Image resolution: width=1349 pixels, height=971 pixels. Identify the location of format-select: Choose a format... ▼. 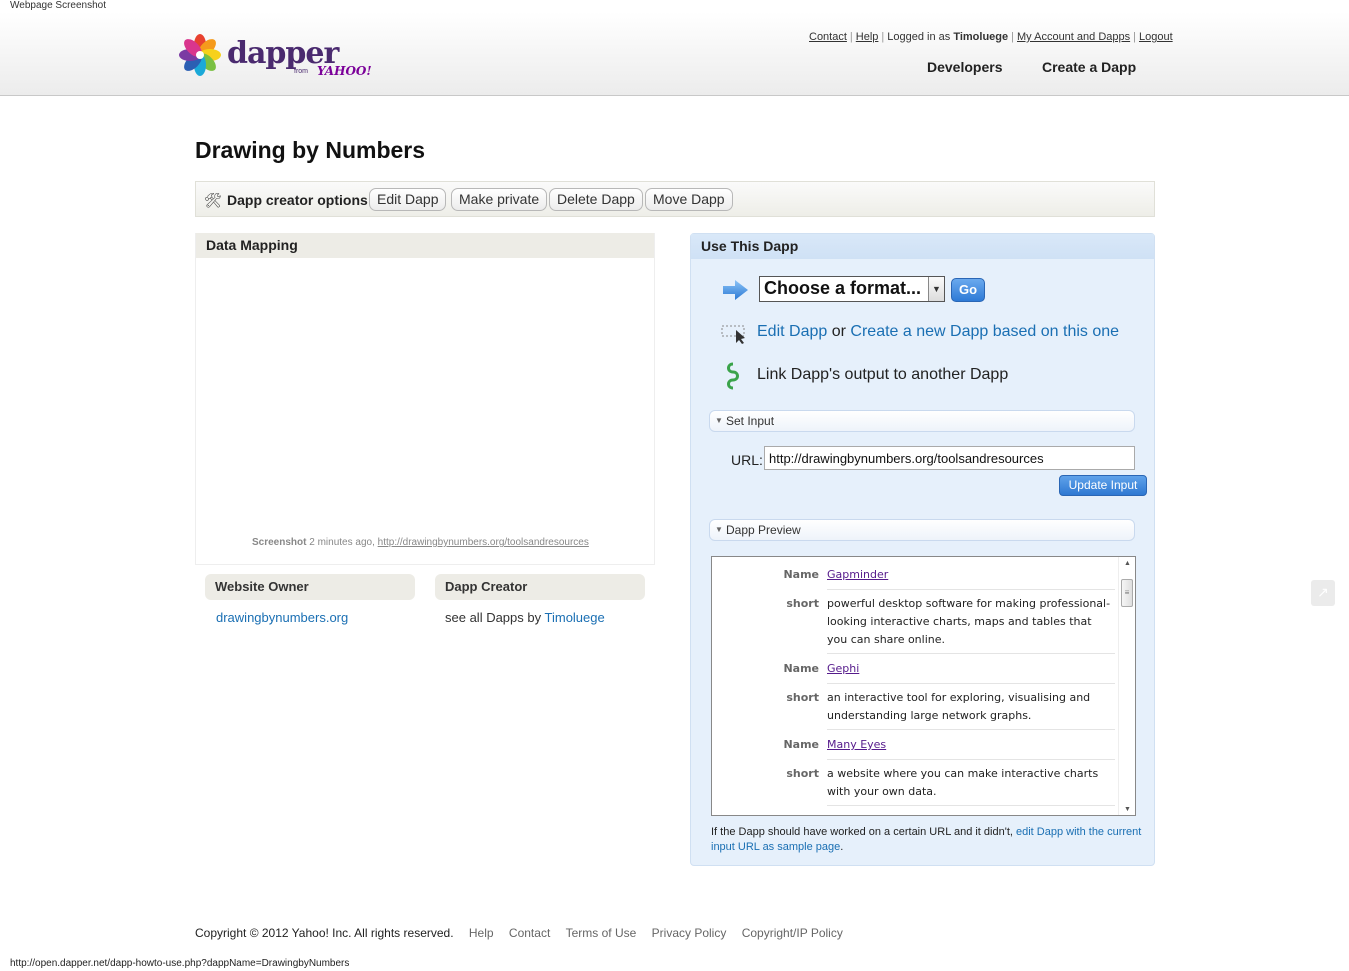
(852, 289).